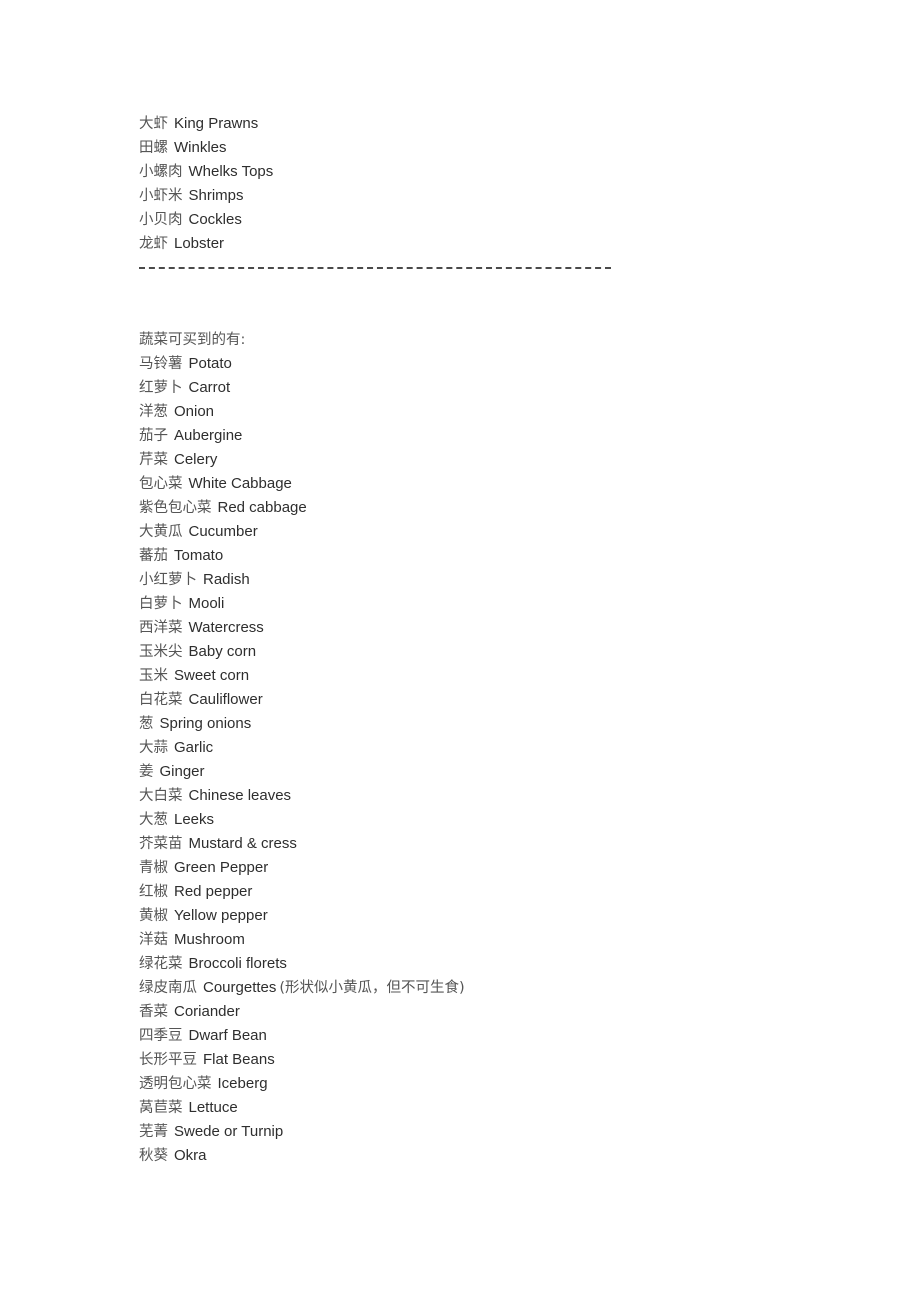  What do you see at coordinates (489, 148) in the screenshot?
I see `seafood-entry: 田螺 Winkles` at bounding box center [489, 148].